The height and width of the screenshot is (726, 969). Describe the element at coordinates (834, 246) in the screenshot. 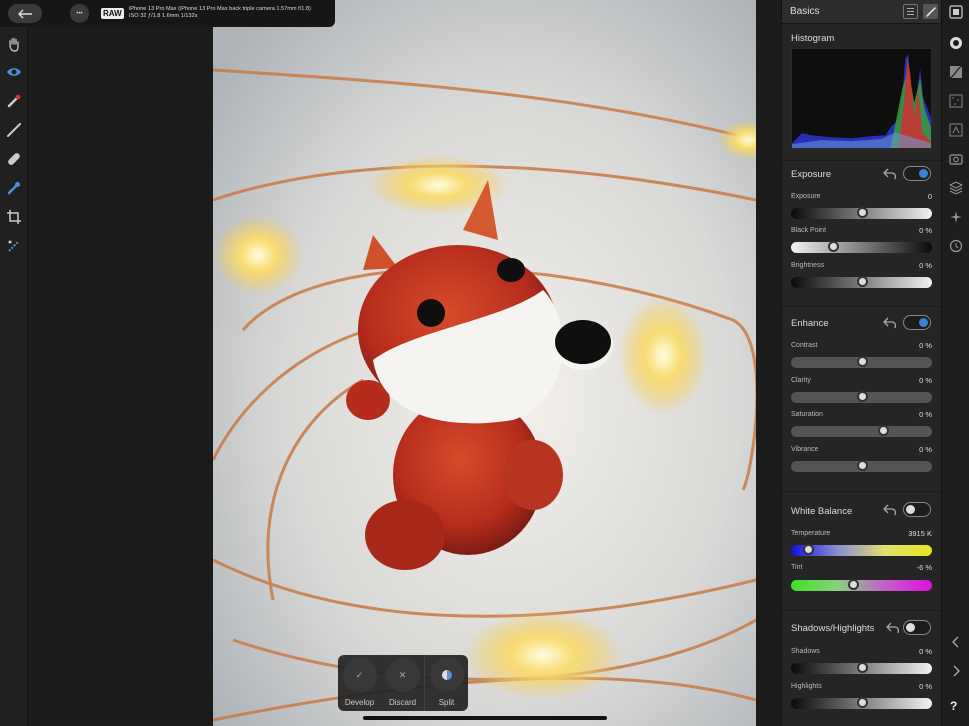

I see `black-point-slider-thumb` at that location.